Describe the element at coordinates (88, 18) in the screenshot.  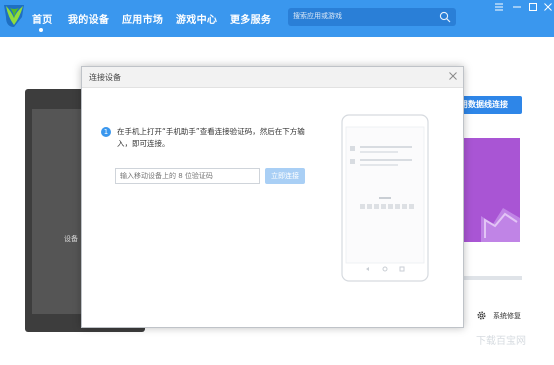
I see `nav-my-devices: 我的设备` at that location.